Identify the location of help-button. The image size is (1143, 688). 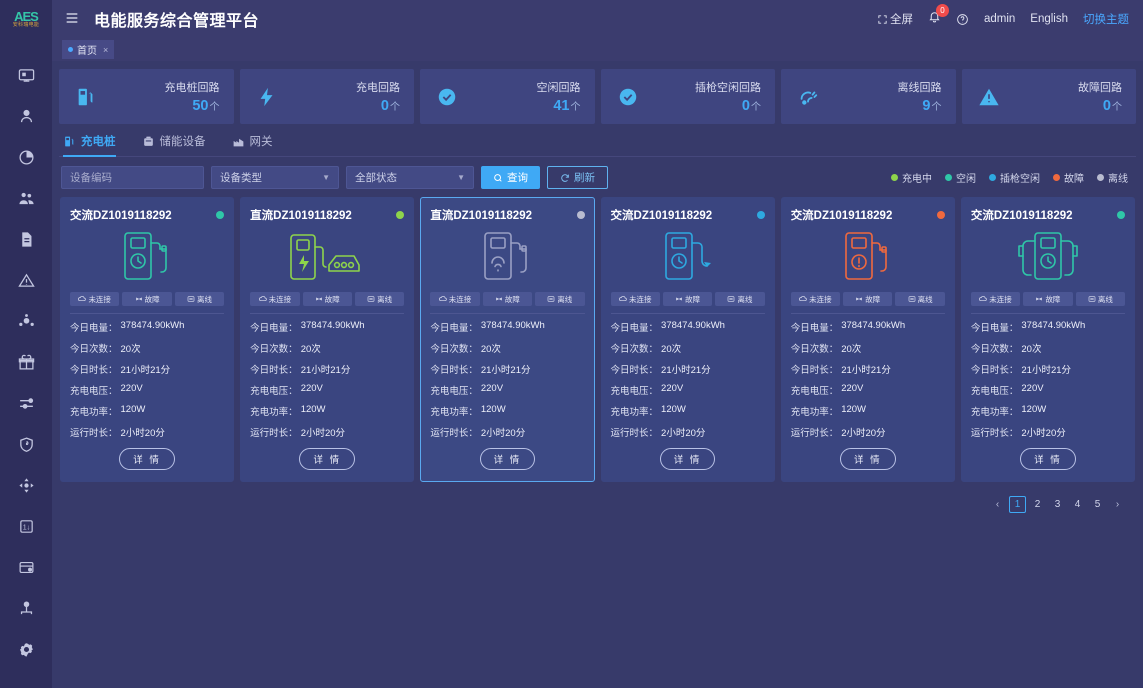
(962, 19).